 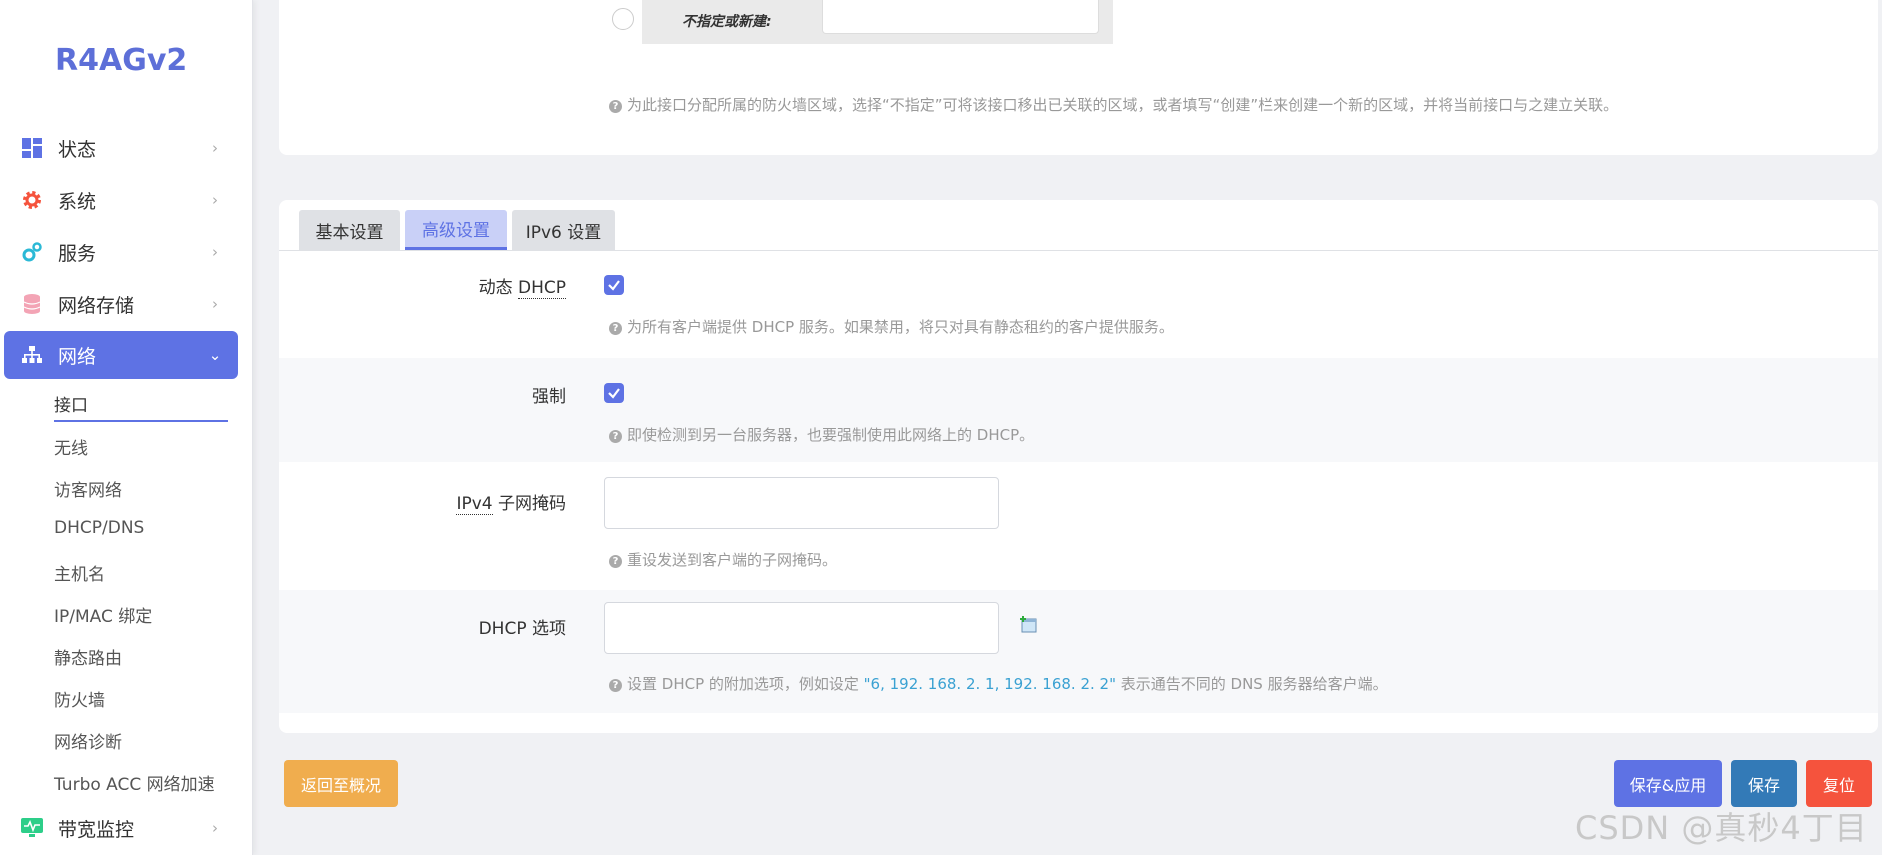 I want to click on zone-create-input, so click(x=960, y=17).